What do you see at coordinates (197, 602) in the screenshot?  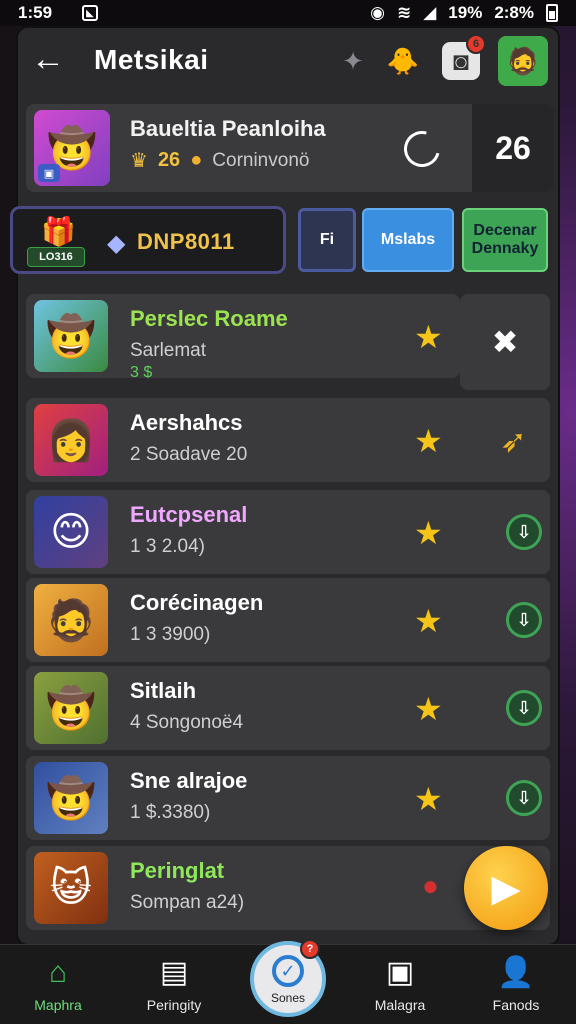 I see `game-title: Corécinagen` at bounding box center [197, 602].